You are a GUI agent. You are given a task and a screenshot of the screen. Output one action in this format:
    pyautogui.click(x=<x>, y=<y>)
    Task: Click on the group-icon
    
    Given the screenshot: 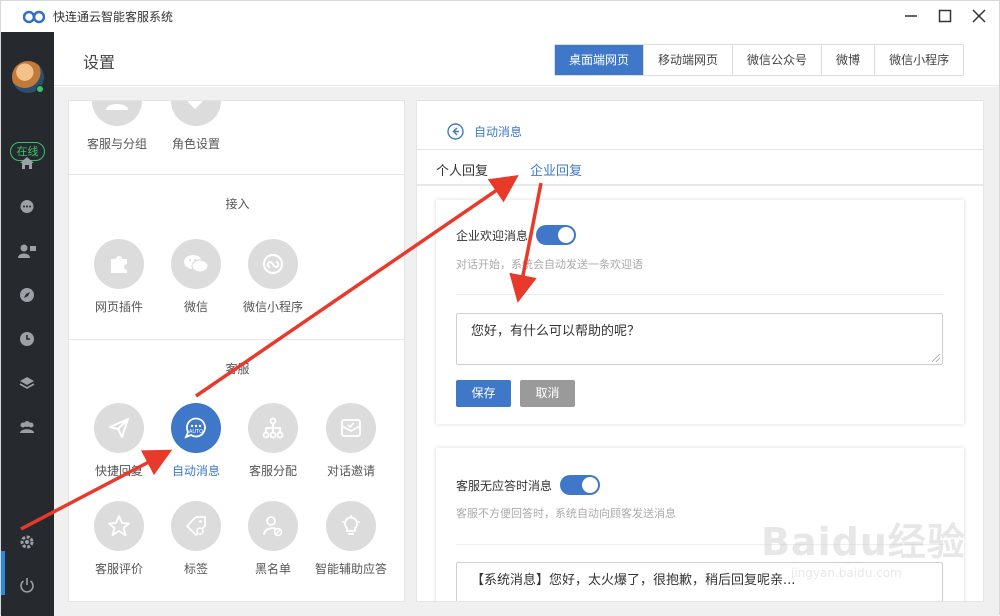 What is the action you would take?
    pyautogui.click(x=117, y=113)
    